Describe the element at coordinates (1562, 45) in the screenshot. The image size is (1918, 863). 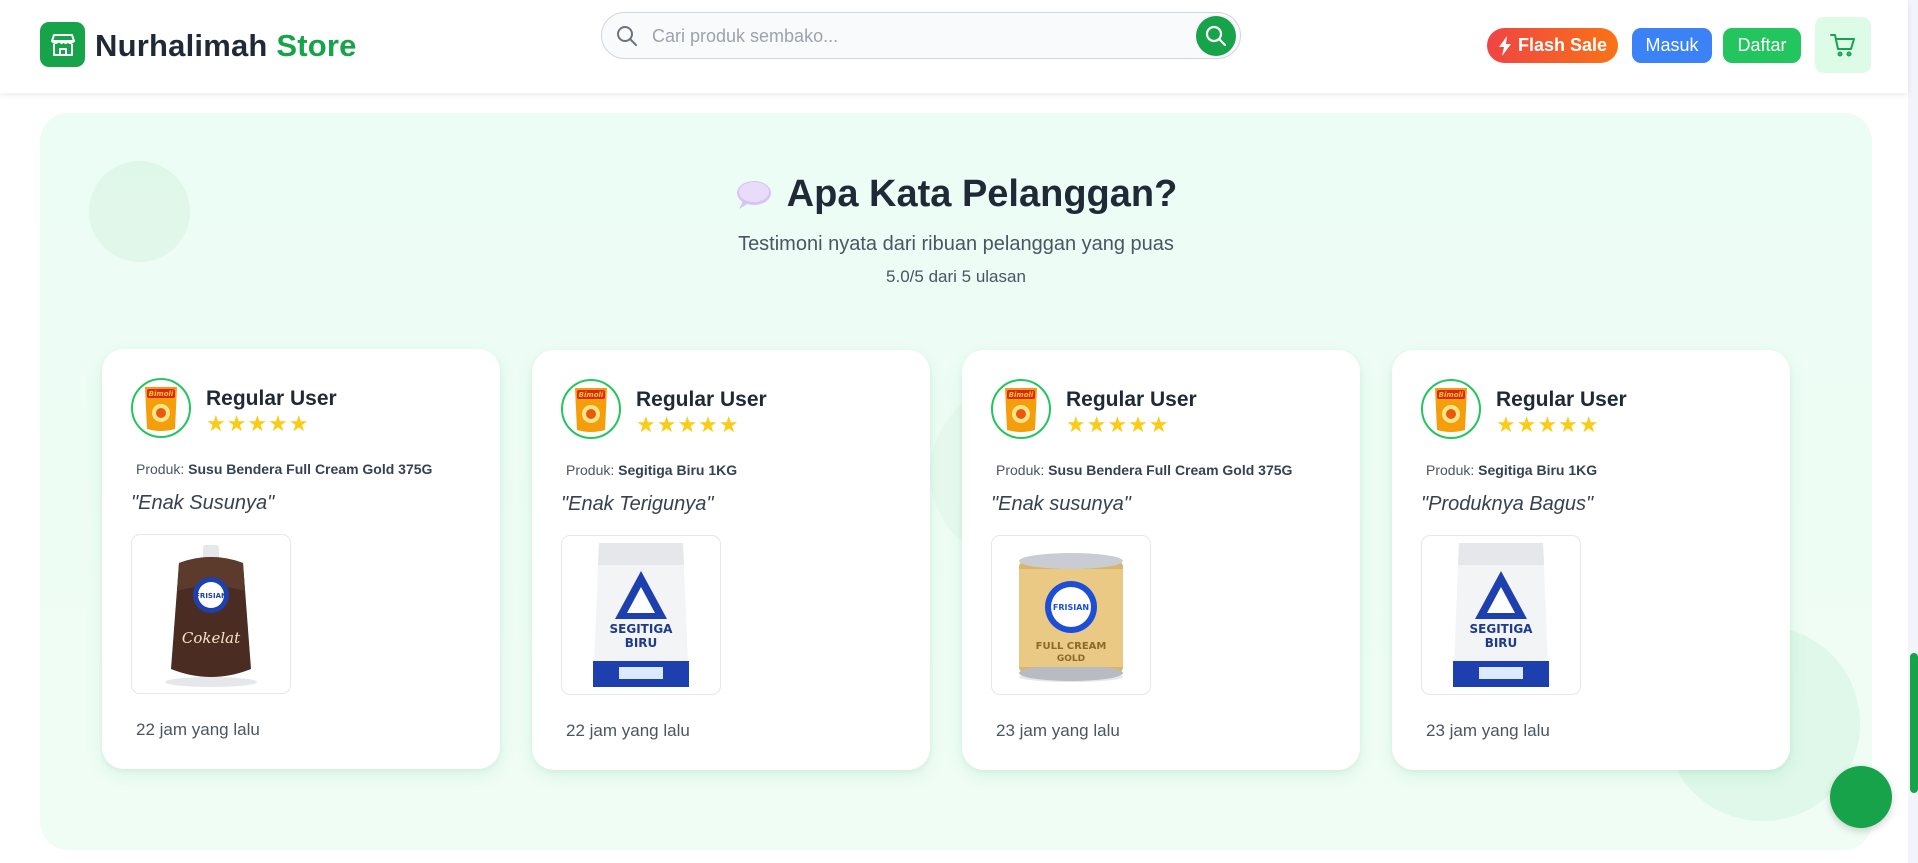
I see `flash-sale-label: Flash Sale` at that location.